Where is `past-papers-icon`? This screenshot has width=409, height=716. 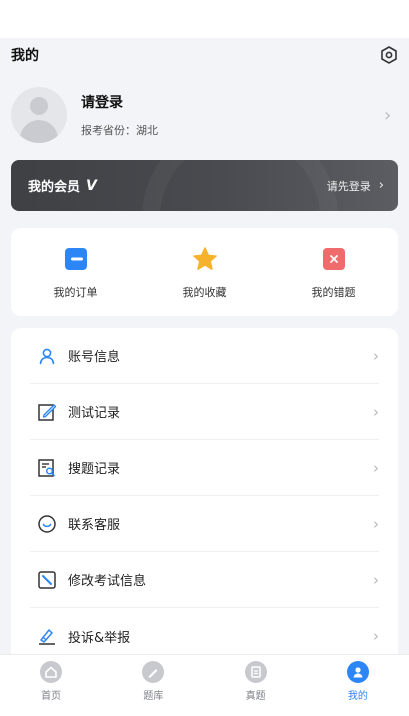
past-papers-icon is located at coordinates (255, 672).